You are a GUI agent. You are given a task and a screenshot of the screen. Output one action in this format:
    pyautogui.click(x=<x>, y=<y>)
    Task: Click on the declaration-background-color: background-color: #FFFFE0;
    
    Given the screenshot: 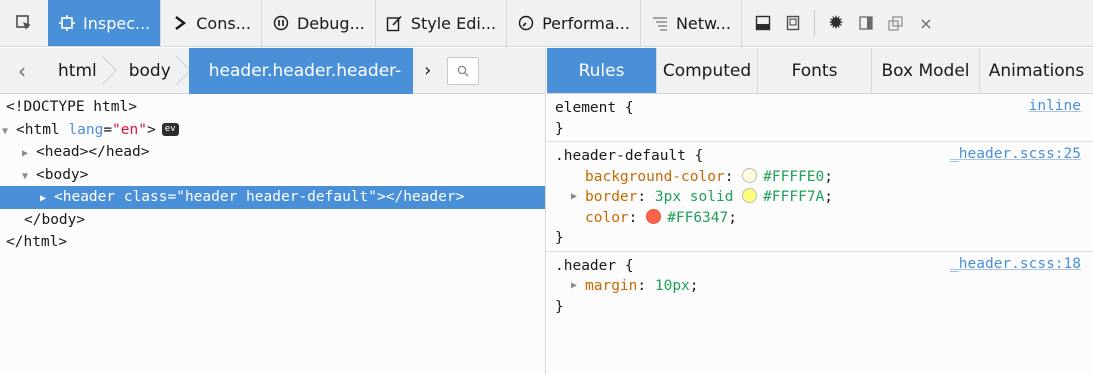 What is the action you would take?
    pyautogui.click(x=820, y=177)
    